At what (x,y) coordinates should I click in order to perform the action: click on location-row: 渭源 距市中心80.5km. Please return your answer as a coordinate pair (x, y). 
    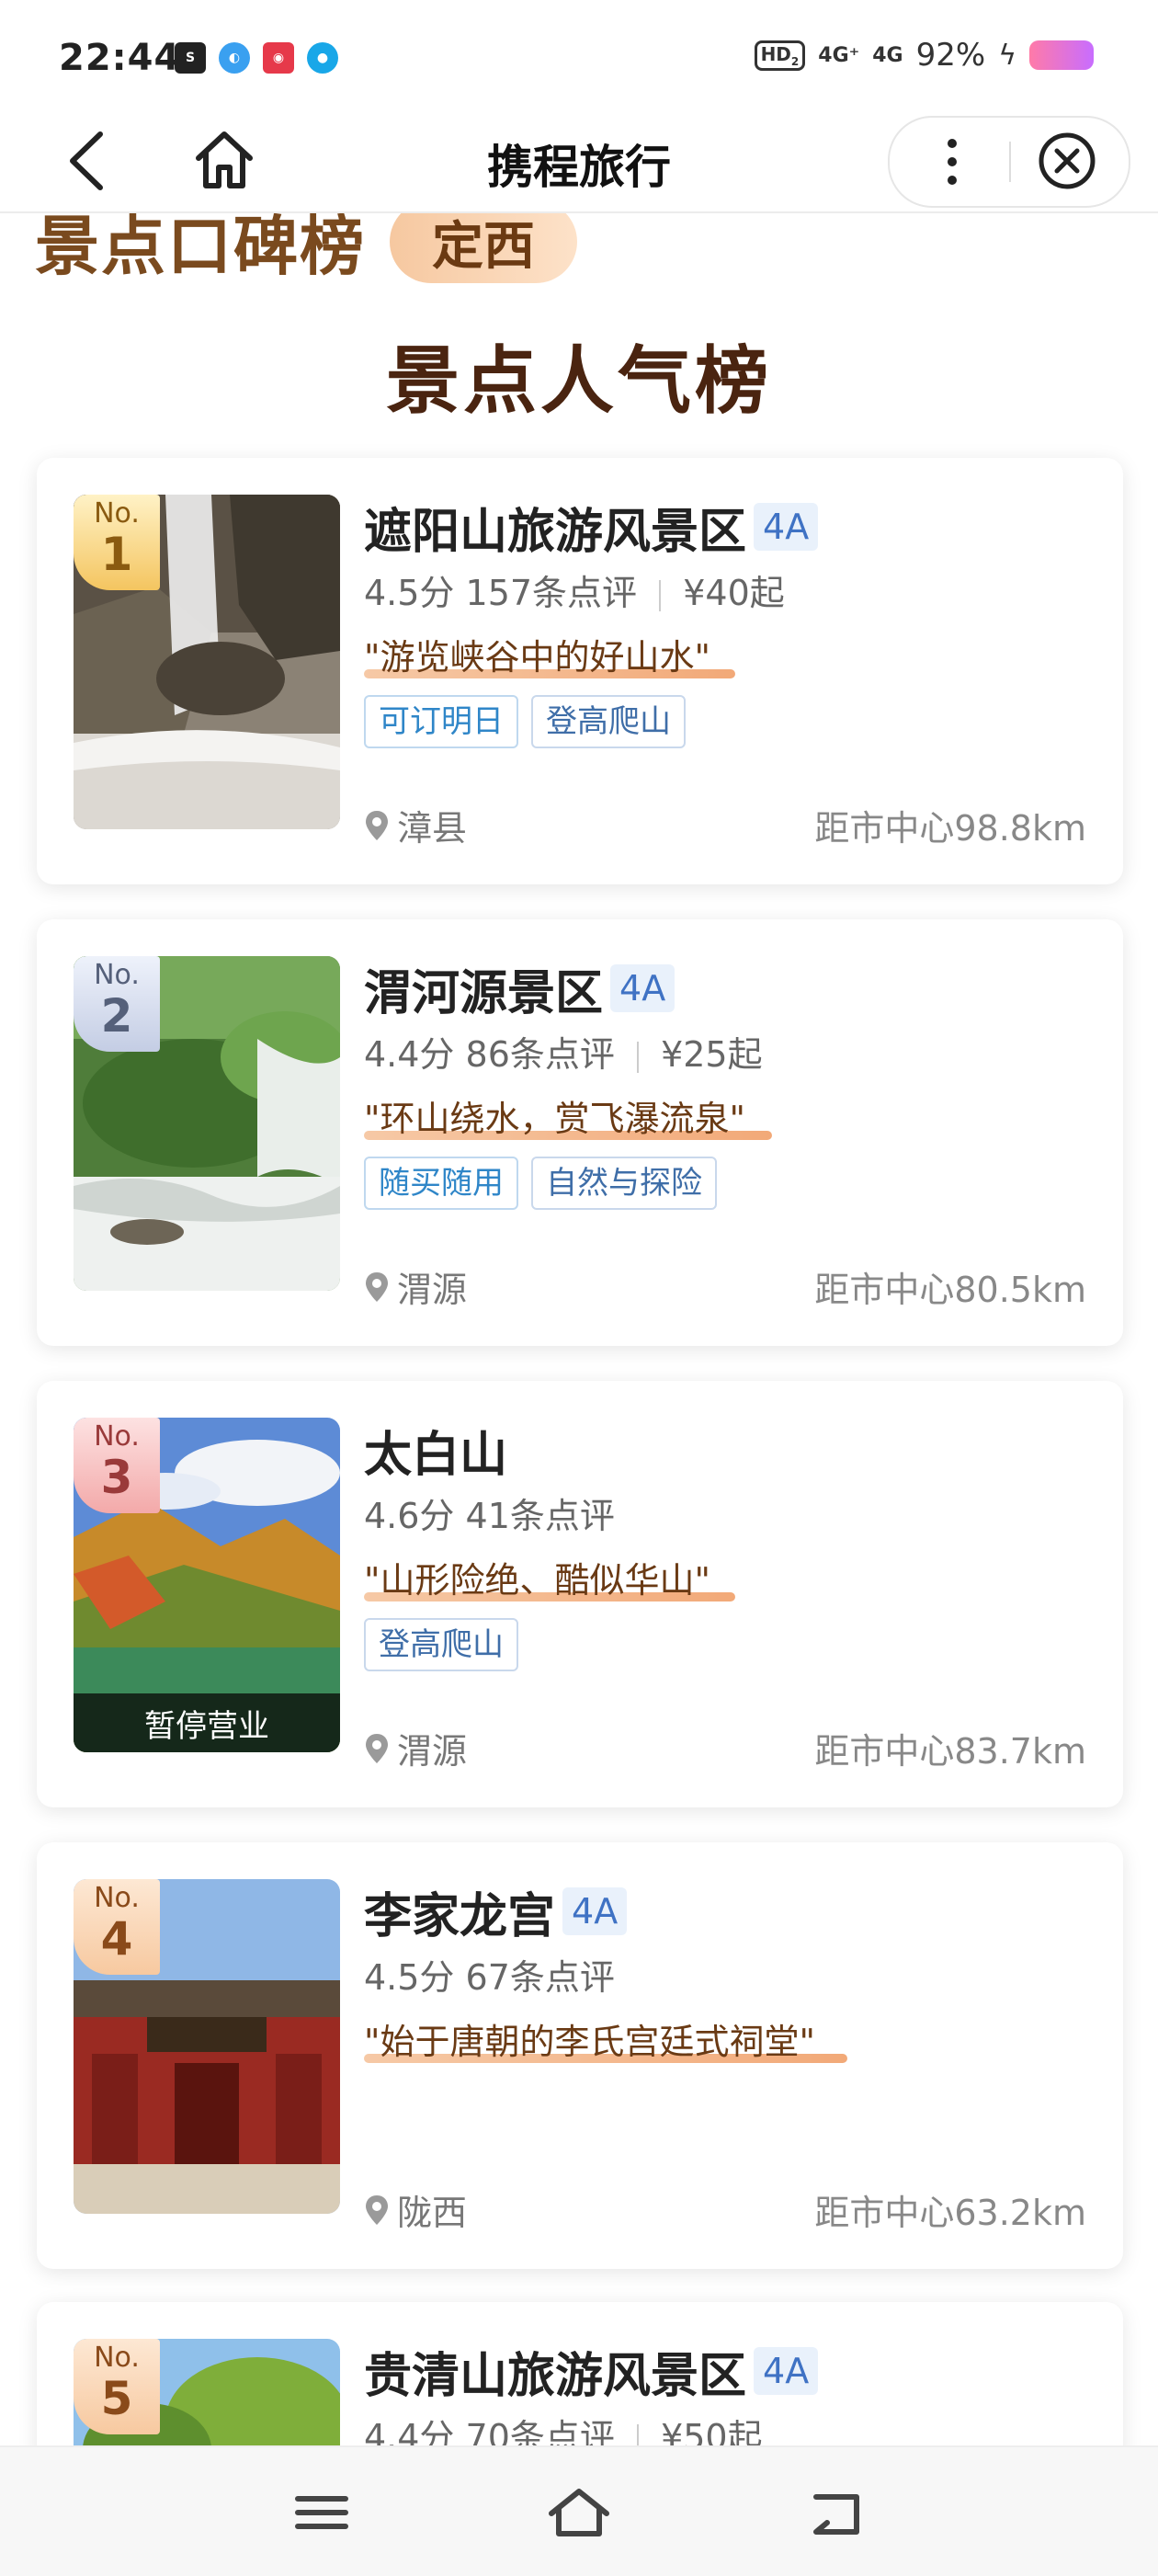
    Looking at the image, I should click on (725, 1285).